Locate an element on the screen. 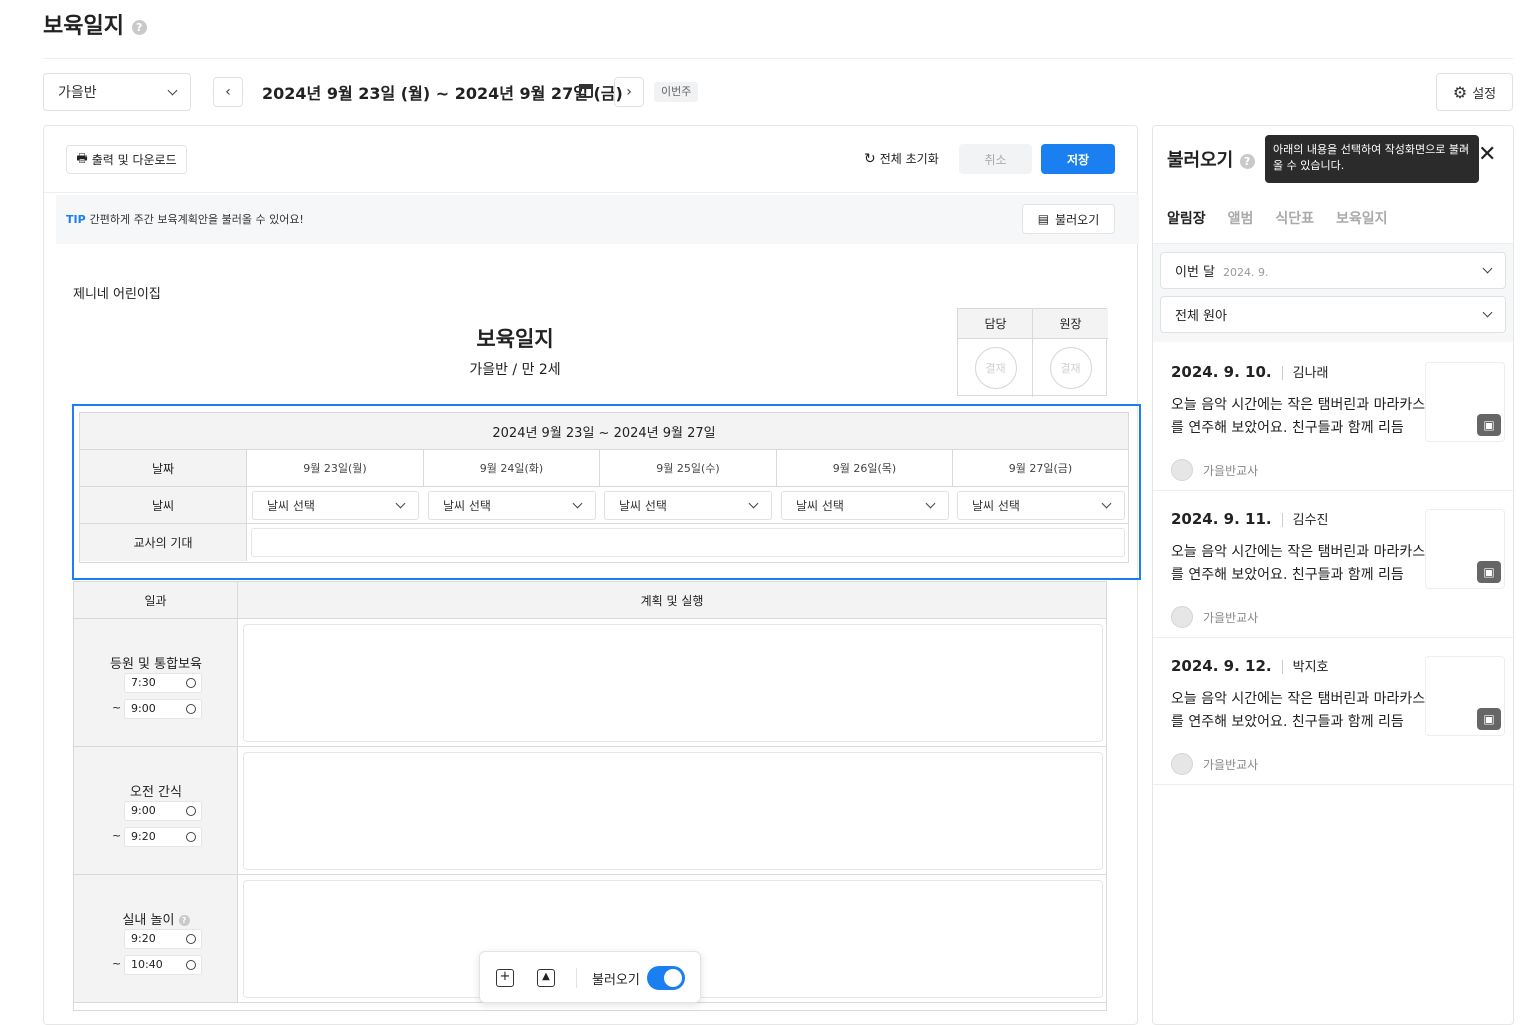 The width and height of the screenshot is (1537, 1025). print-download-button: 🖶 출력 및 다운로드 is located at coordinates (126, 159).